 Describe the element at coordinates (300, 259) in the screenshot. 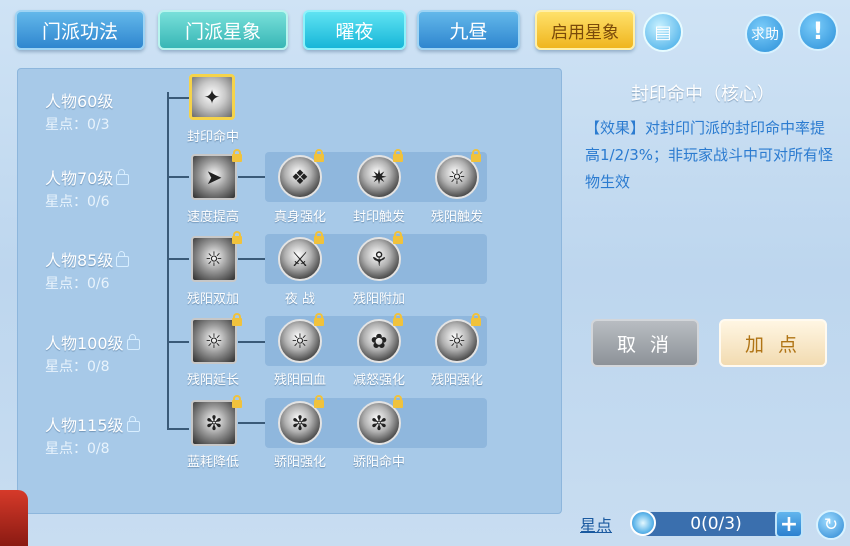

I see `warrior-icon: ⚔` at that location.